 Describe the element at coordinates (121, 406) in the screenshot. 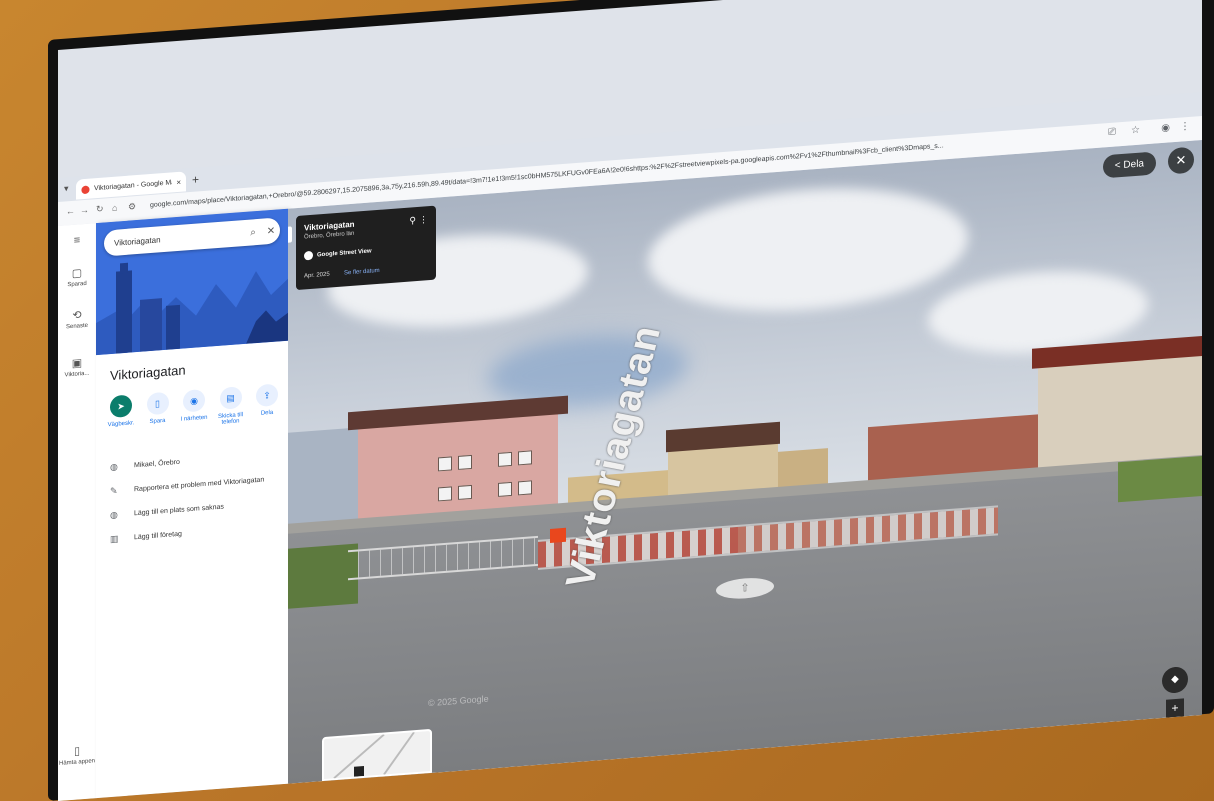

I see `directions-icon: ➤` at that location.